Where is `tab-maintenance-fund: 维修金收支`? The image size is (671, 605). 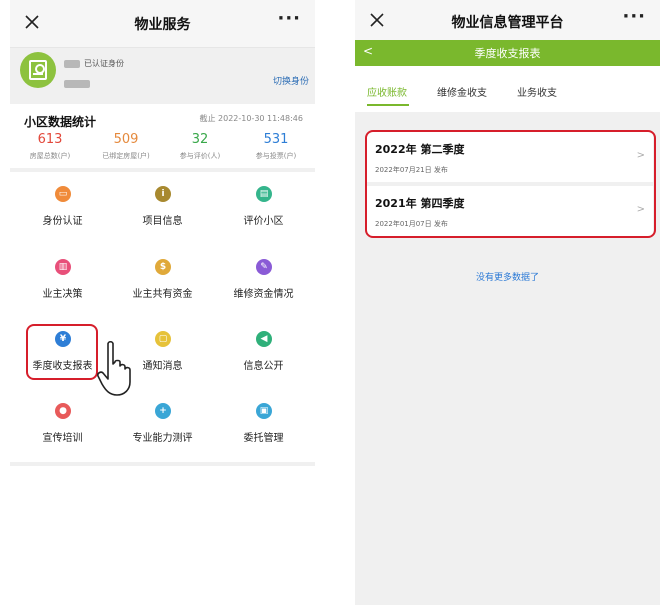 tab-maintenance-fund: 维修金收支 is located at coordinates (462, 91).